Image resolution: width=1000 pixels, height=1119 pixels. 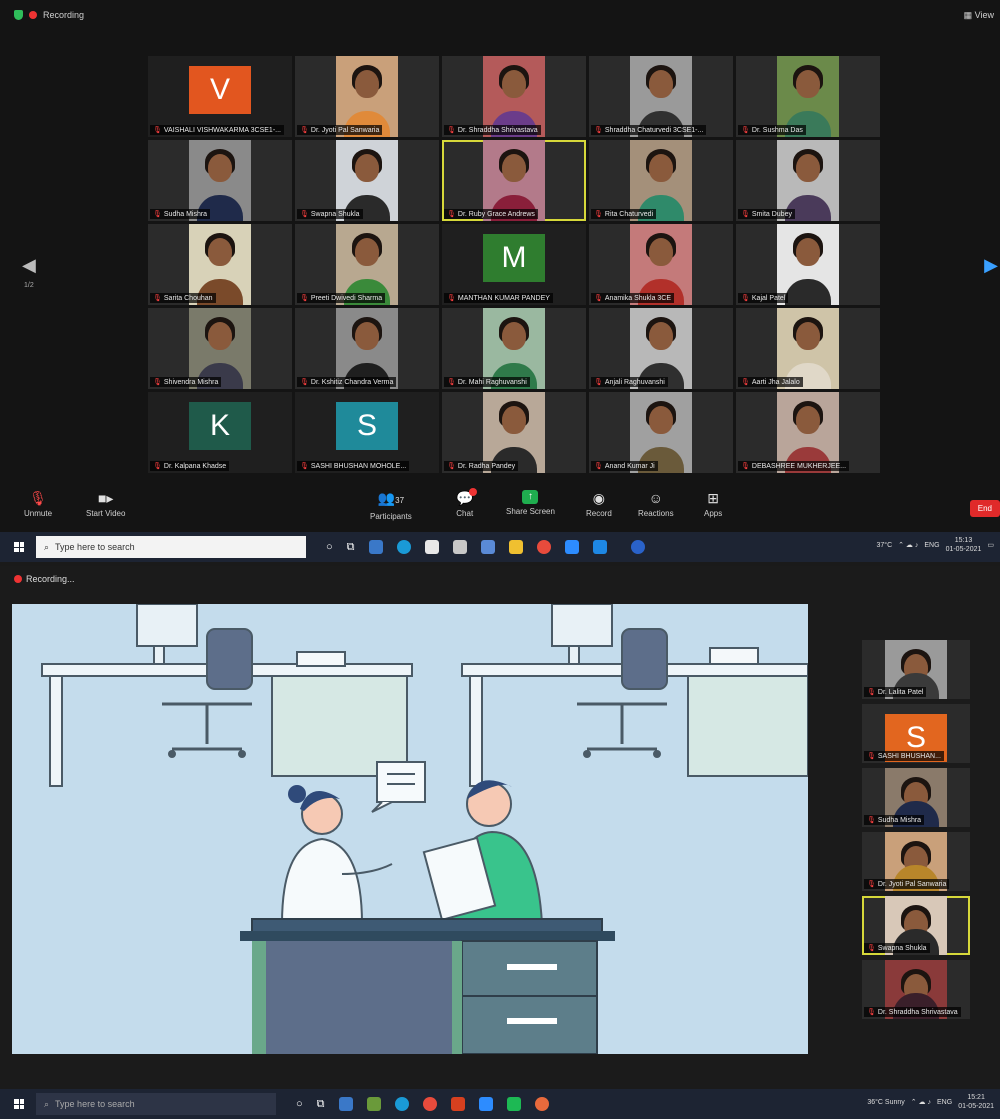 What do you see at coordinates (473, 492) in the screenshot?
I see `chat-badge` at bounding box center [473, 492].